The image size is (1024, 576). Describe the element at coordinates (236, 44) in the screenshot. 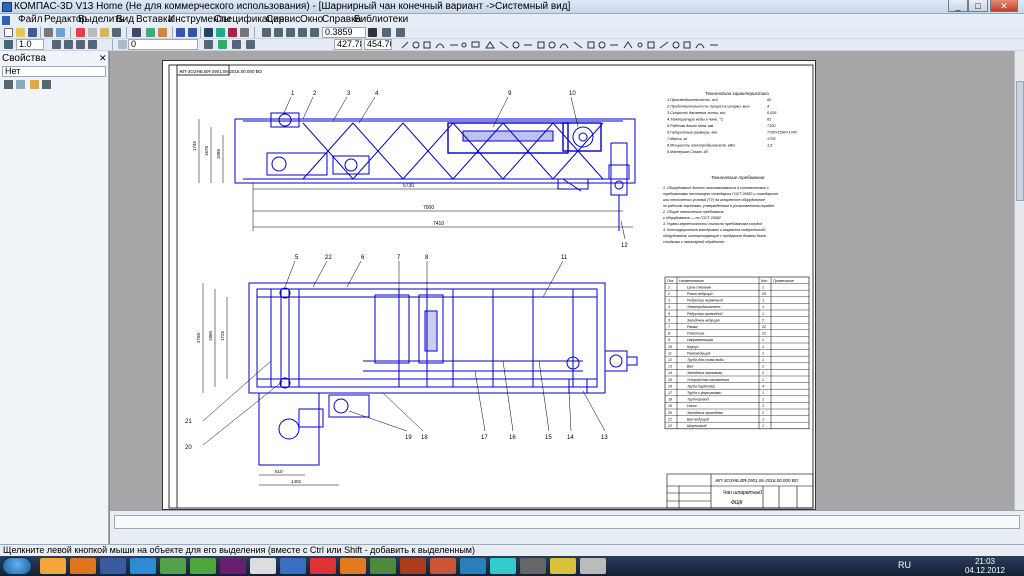

I see `rounding-icon` at that location.